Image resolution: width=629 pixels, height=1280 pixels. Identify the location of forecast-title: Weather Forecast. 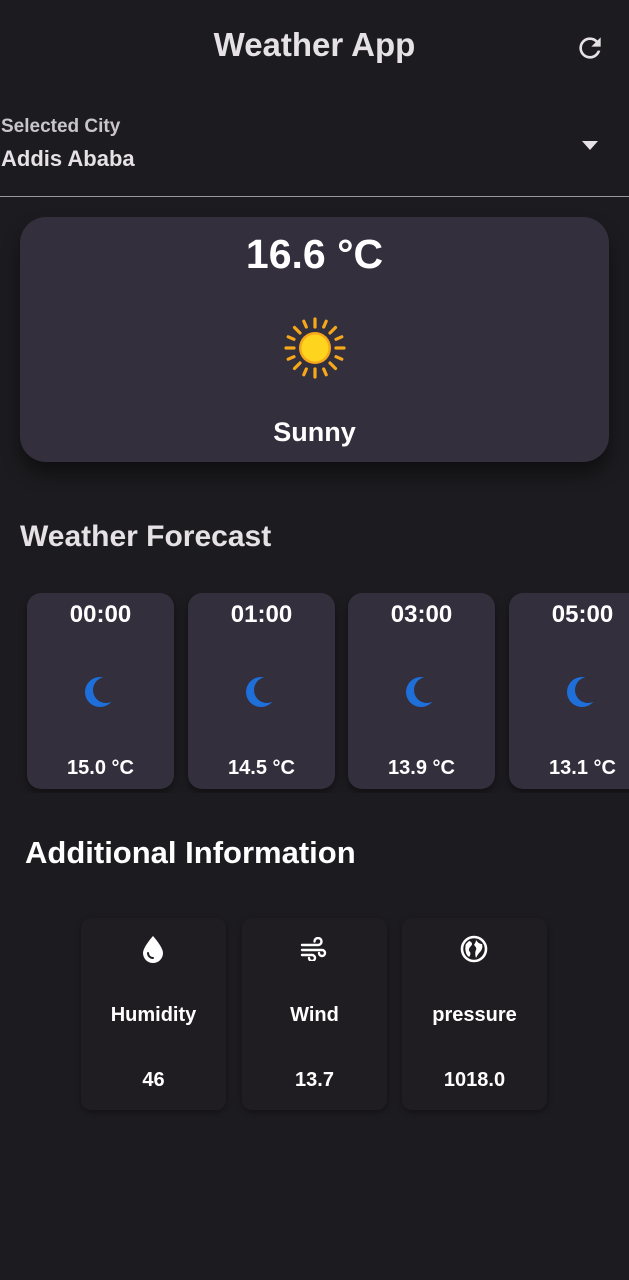
(146, 536).